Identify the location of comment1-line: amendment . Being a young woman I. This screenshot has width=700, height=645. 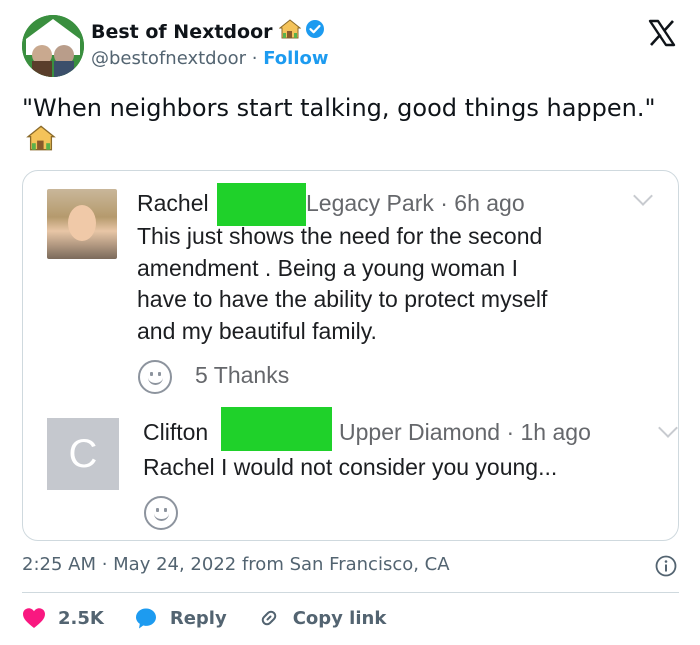
(328, 267).